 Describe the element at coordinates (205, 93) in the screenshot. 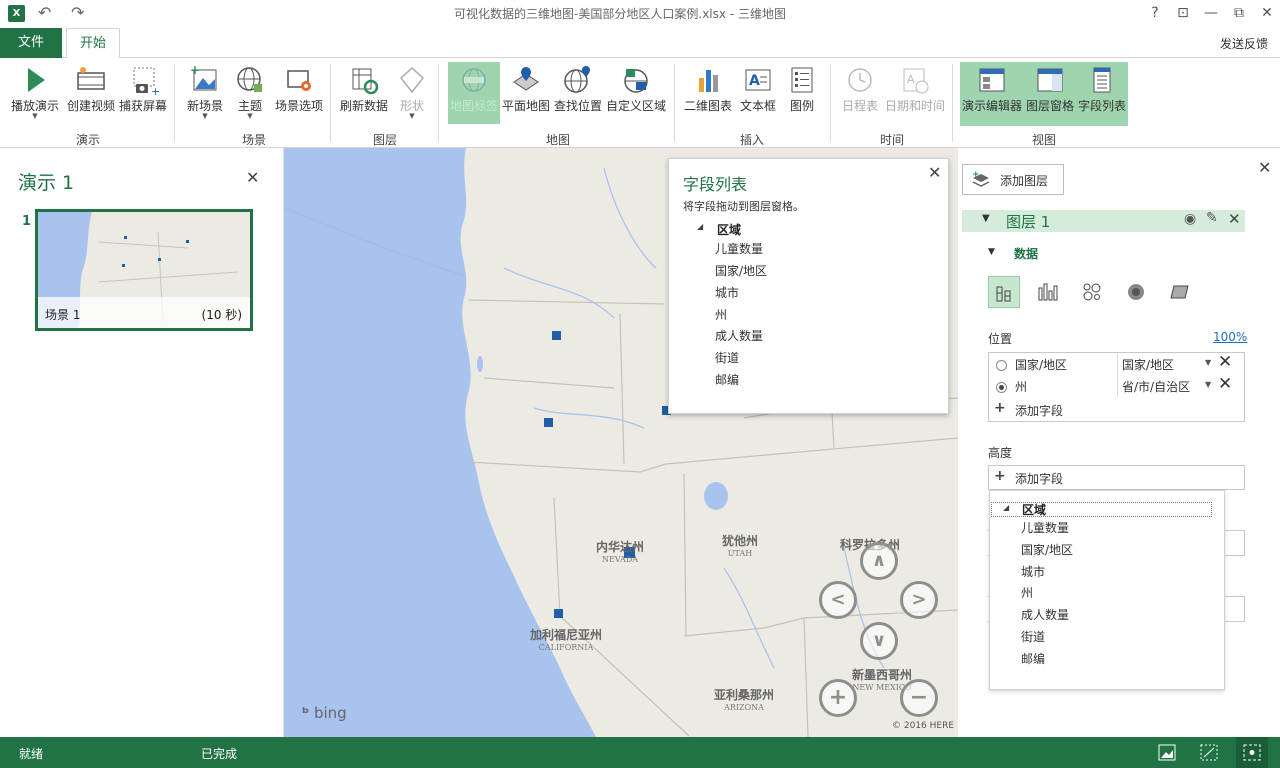

I see `new-scene-button: + 新场景 ▼` at that location.